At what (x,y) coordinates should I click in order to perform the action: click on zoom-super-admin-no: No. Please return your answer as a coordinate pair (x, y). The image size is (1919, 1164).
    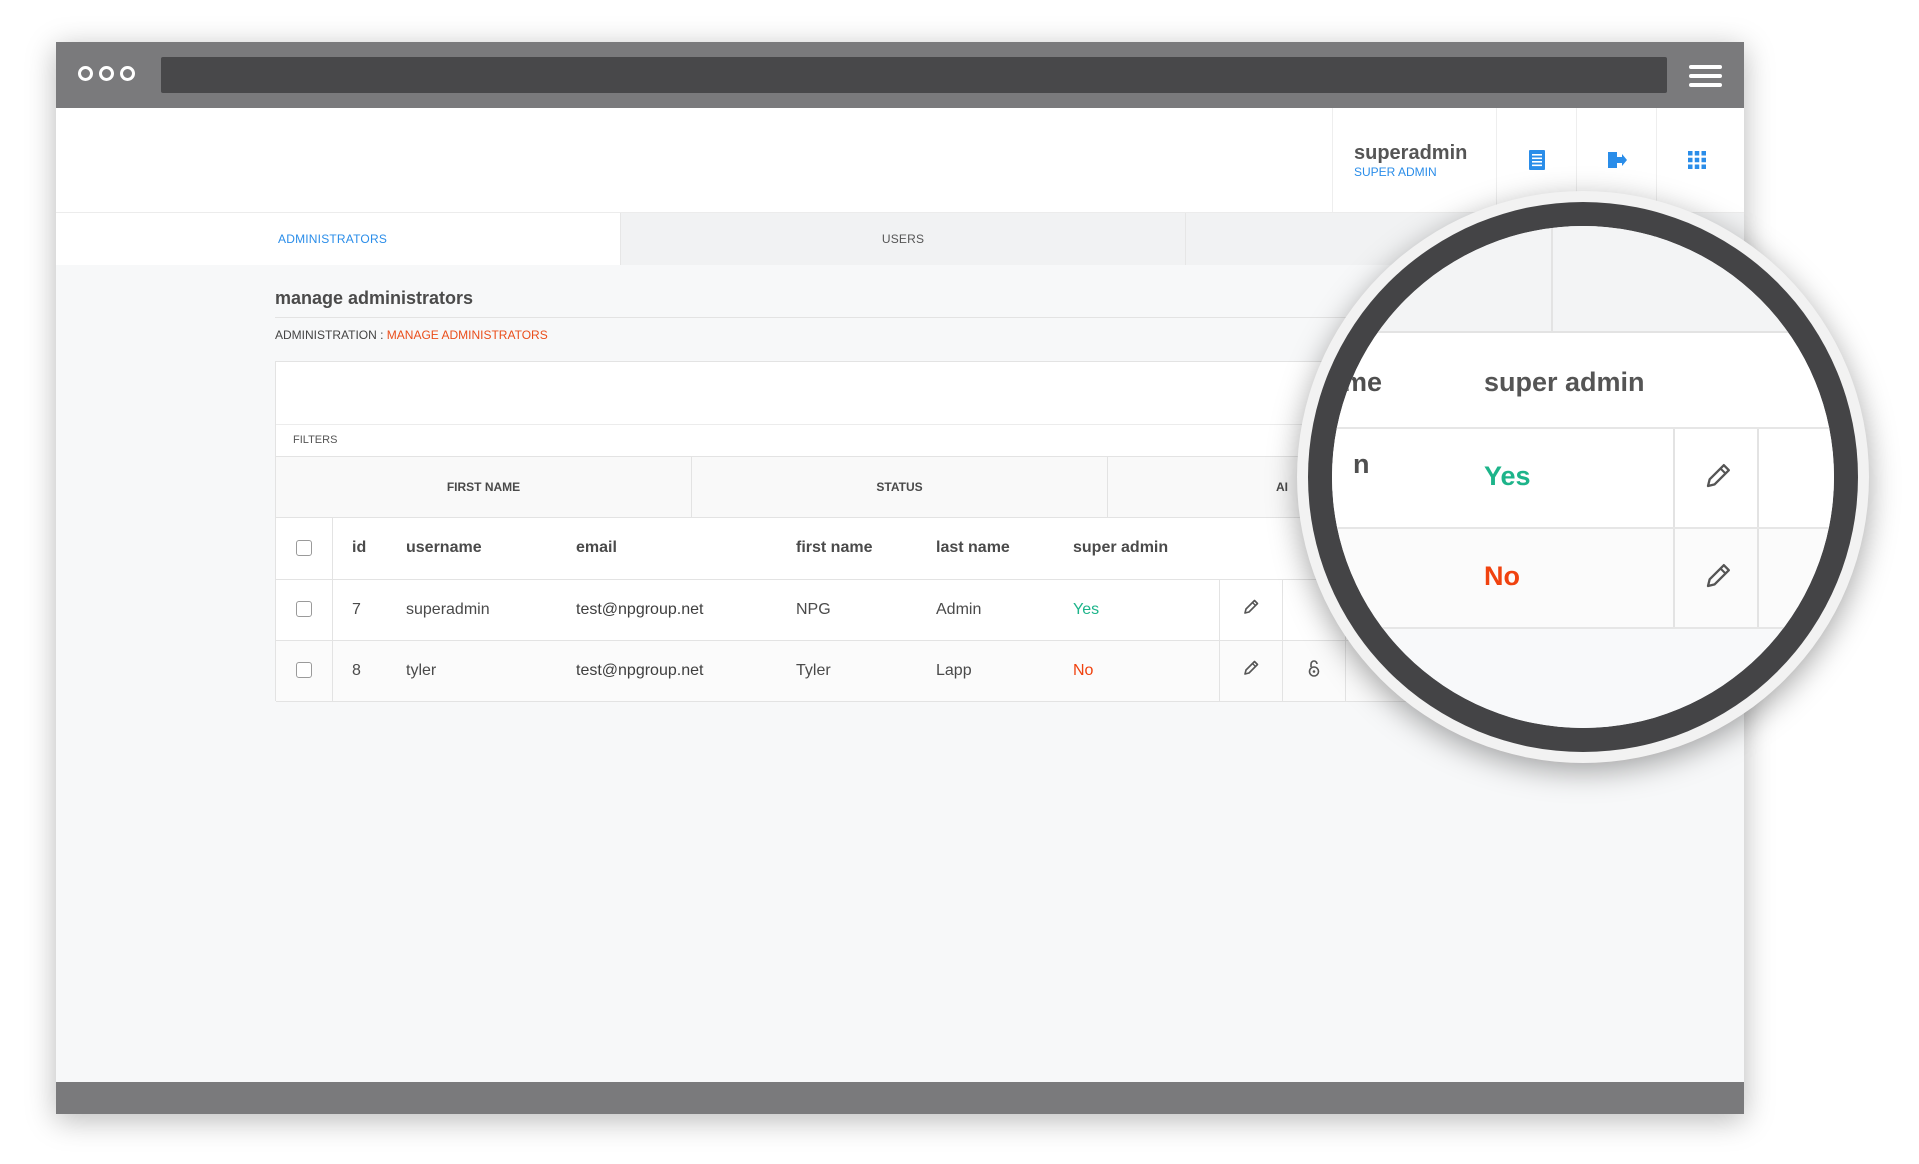
    Looking at the image, I should click on (1502, 576).